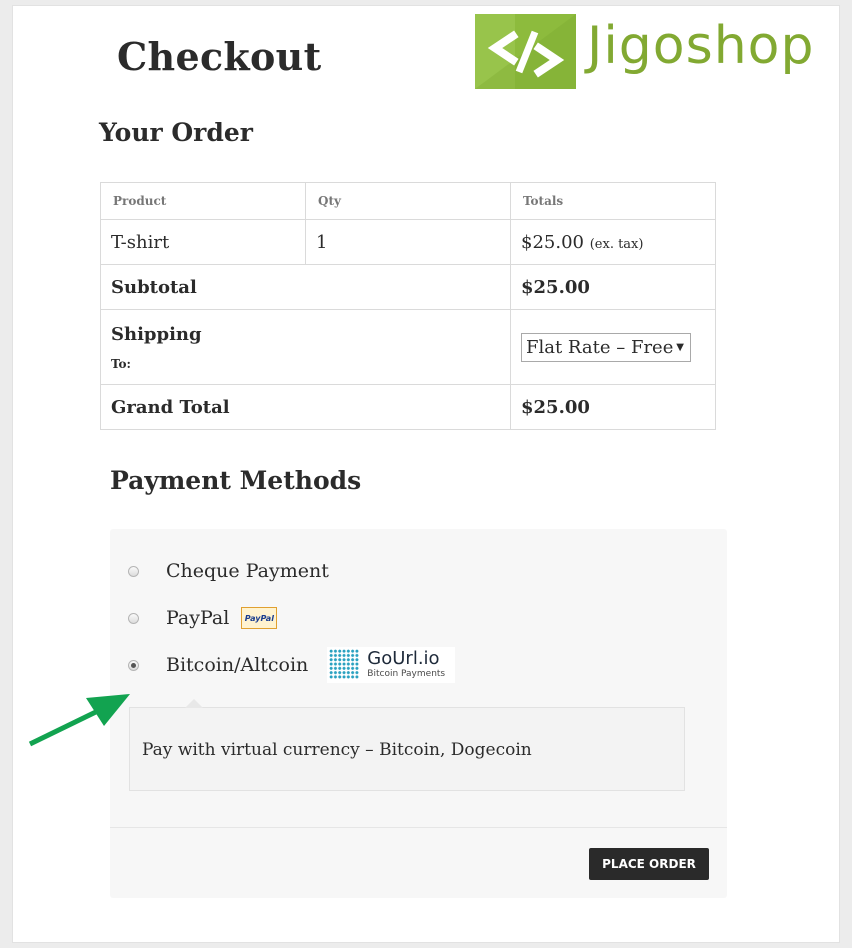 This screenshot has height=948, width=852. I want to click on column-header-totals: Totals, so click(613, 201).